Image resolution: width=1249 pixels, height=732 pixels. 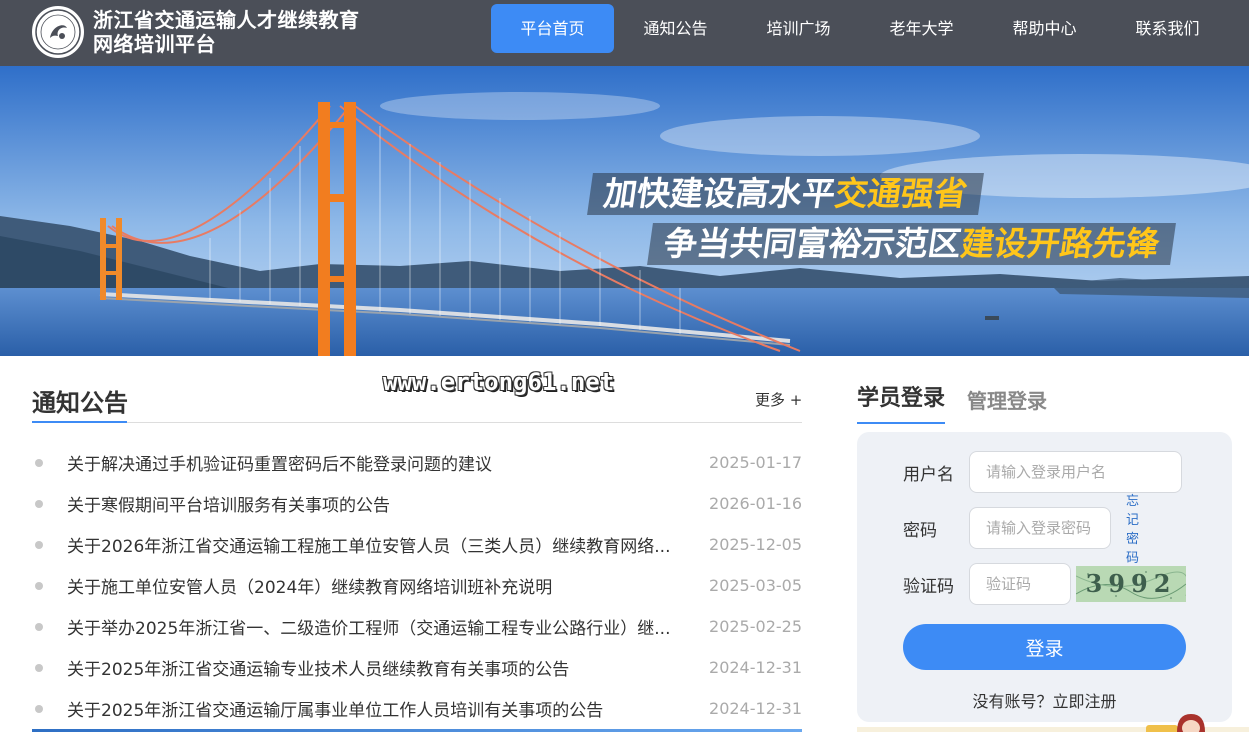 I want to click on platform-title-line1: 浙江省交通运输人才继续教育, so click(x=226, y=20).